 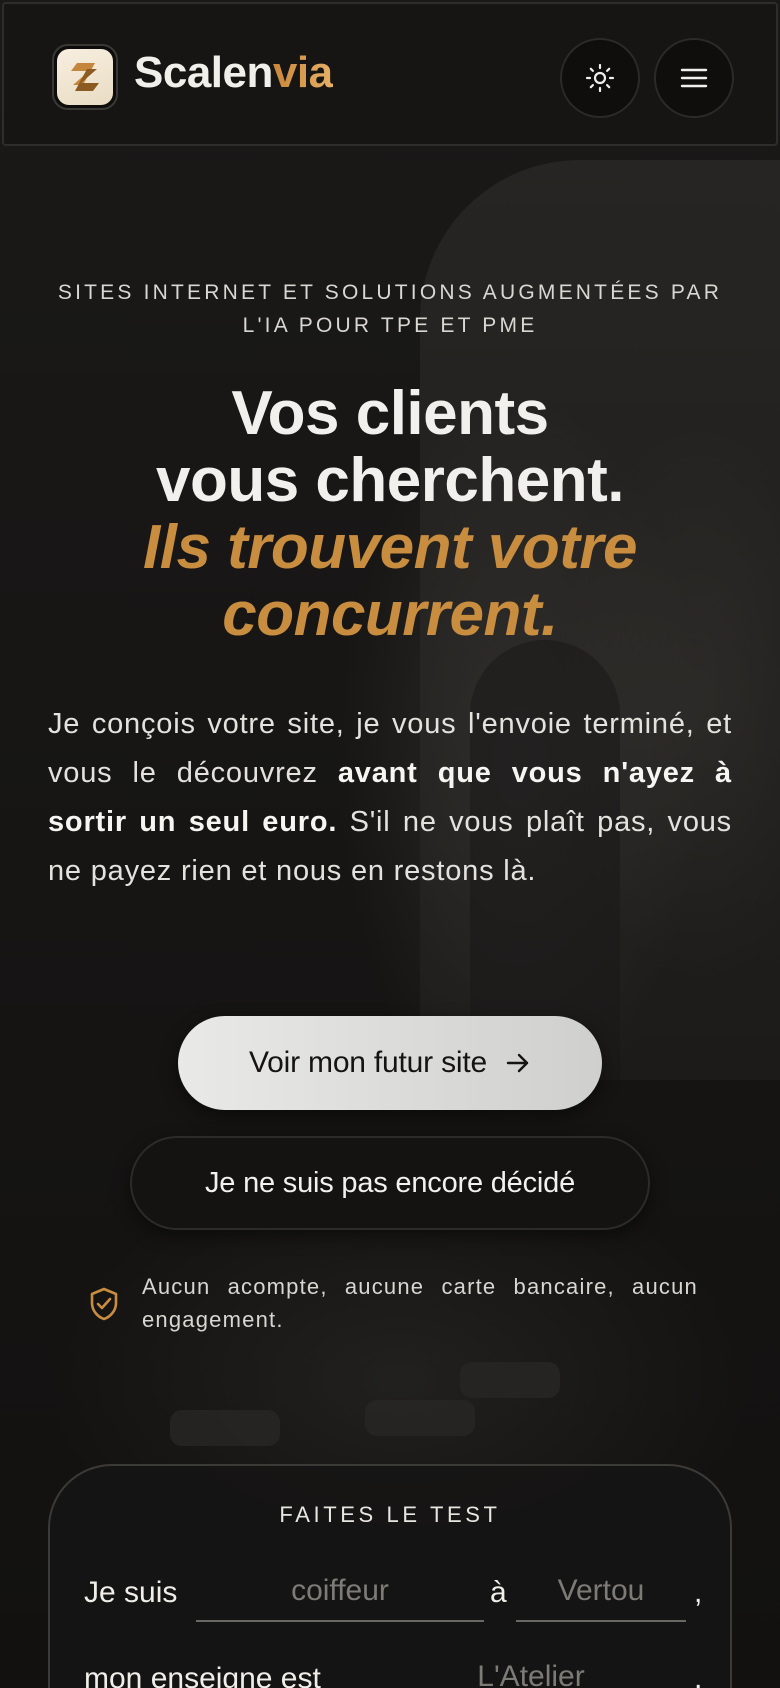 What do you see at coordinates (340, 1592) in the screenshot?
I see `profession-input` at bounding box center [340, 1592].